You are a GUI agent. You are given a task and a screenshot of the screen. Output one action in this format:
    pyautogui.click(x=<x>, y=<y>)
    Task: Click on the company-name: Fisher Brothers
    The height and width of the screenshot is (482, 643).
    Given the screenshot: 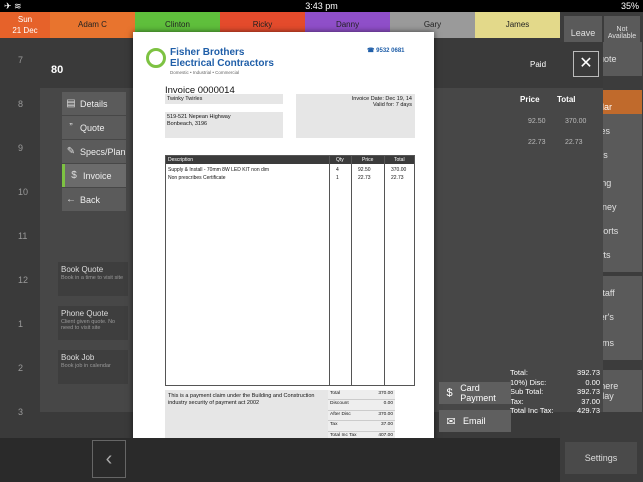 What is the action you would take?
    pyautogui.click(x=207, y=52)
    